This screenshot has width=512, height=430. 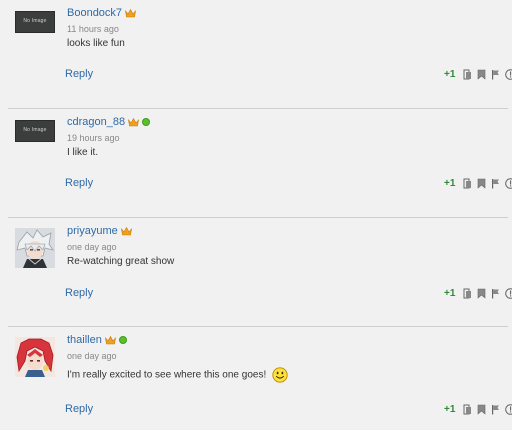 What do you see at coordinates (96, 43) in the screenshot?
I see `comment-text: looks like fun` at bounding box center [96, 43].